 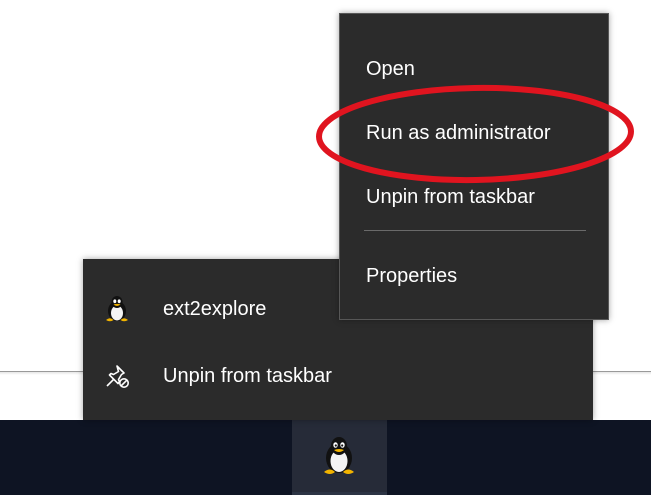 I want to click on taskbar-app-ext2explore, so click(x=339, y=457).